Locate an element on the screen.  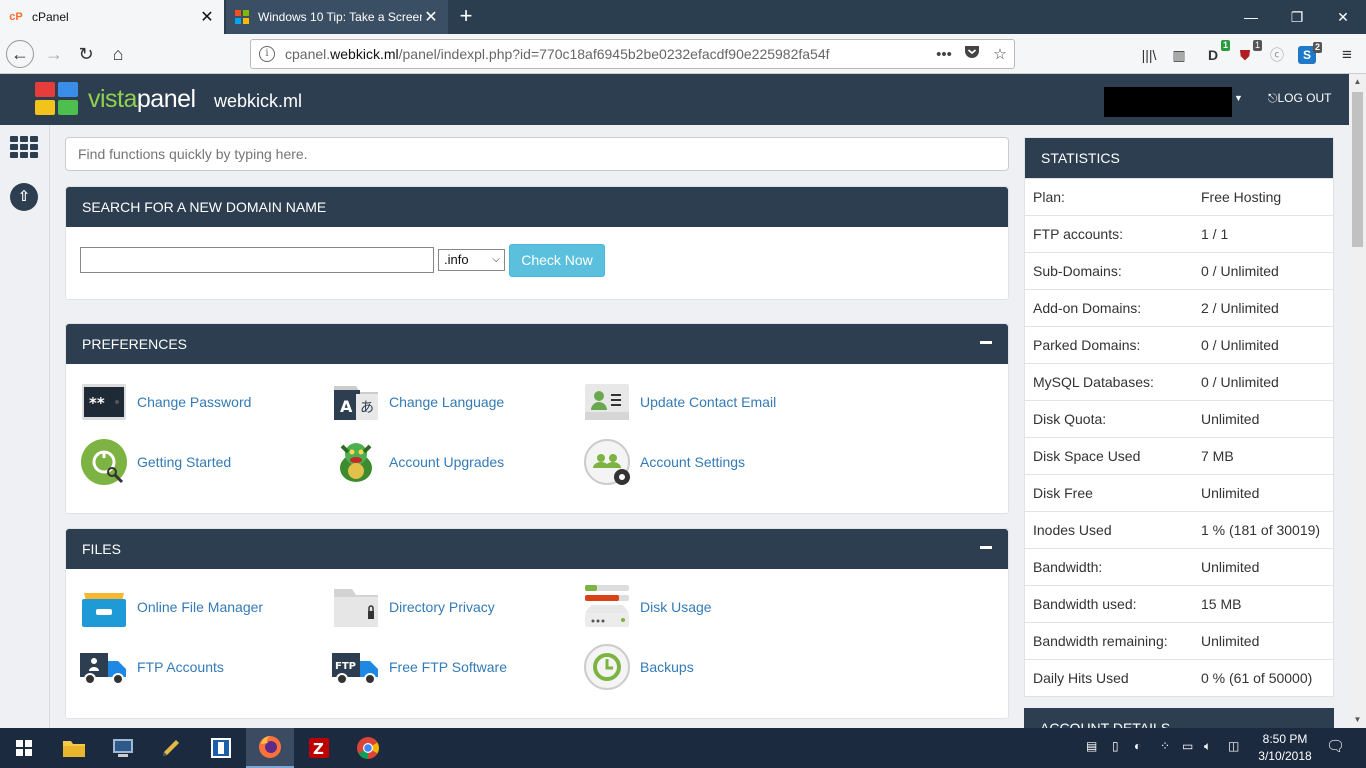
ftp-truck-icon is located at coordinates (104, 667).